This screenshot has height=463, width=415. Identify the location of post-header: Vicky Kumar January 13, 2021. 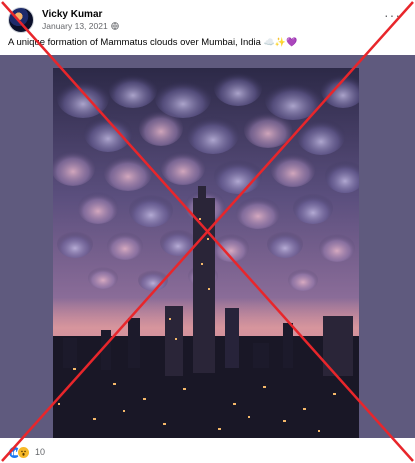
(63, 20).